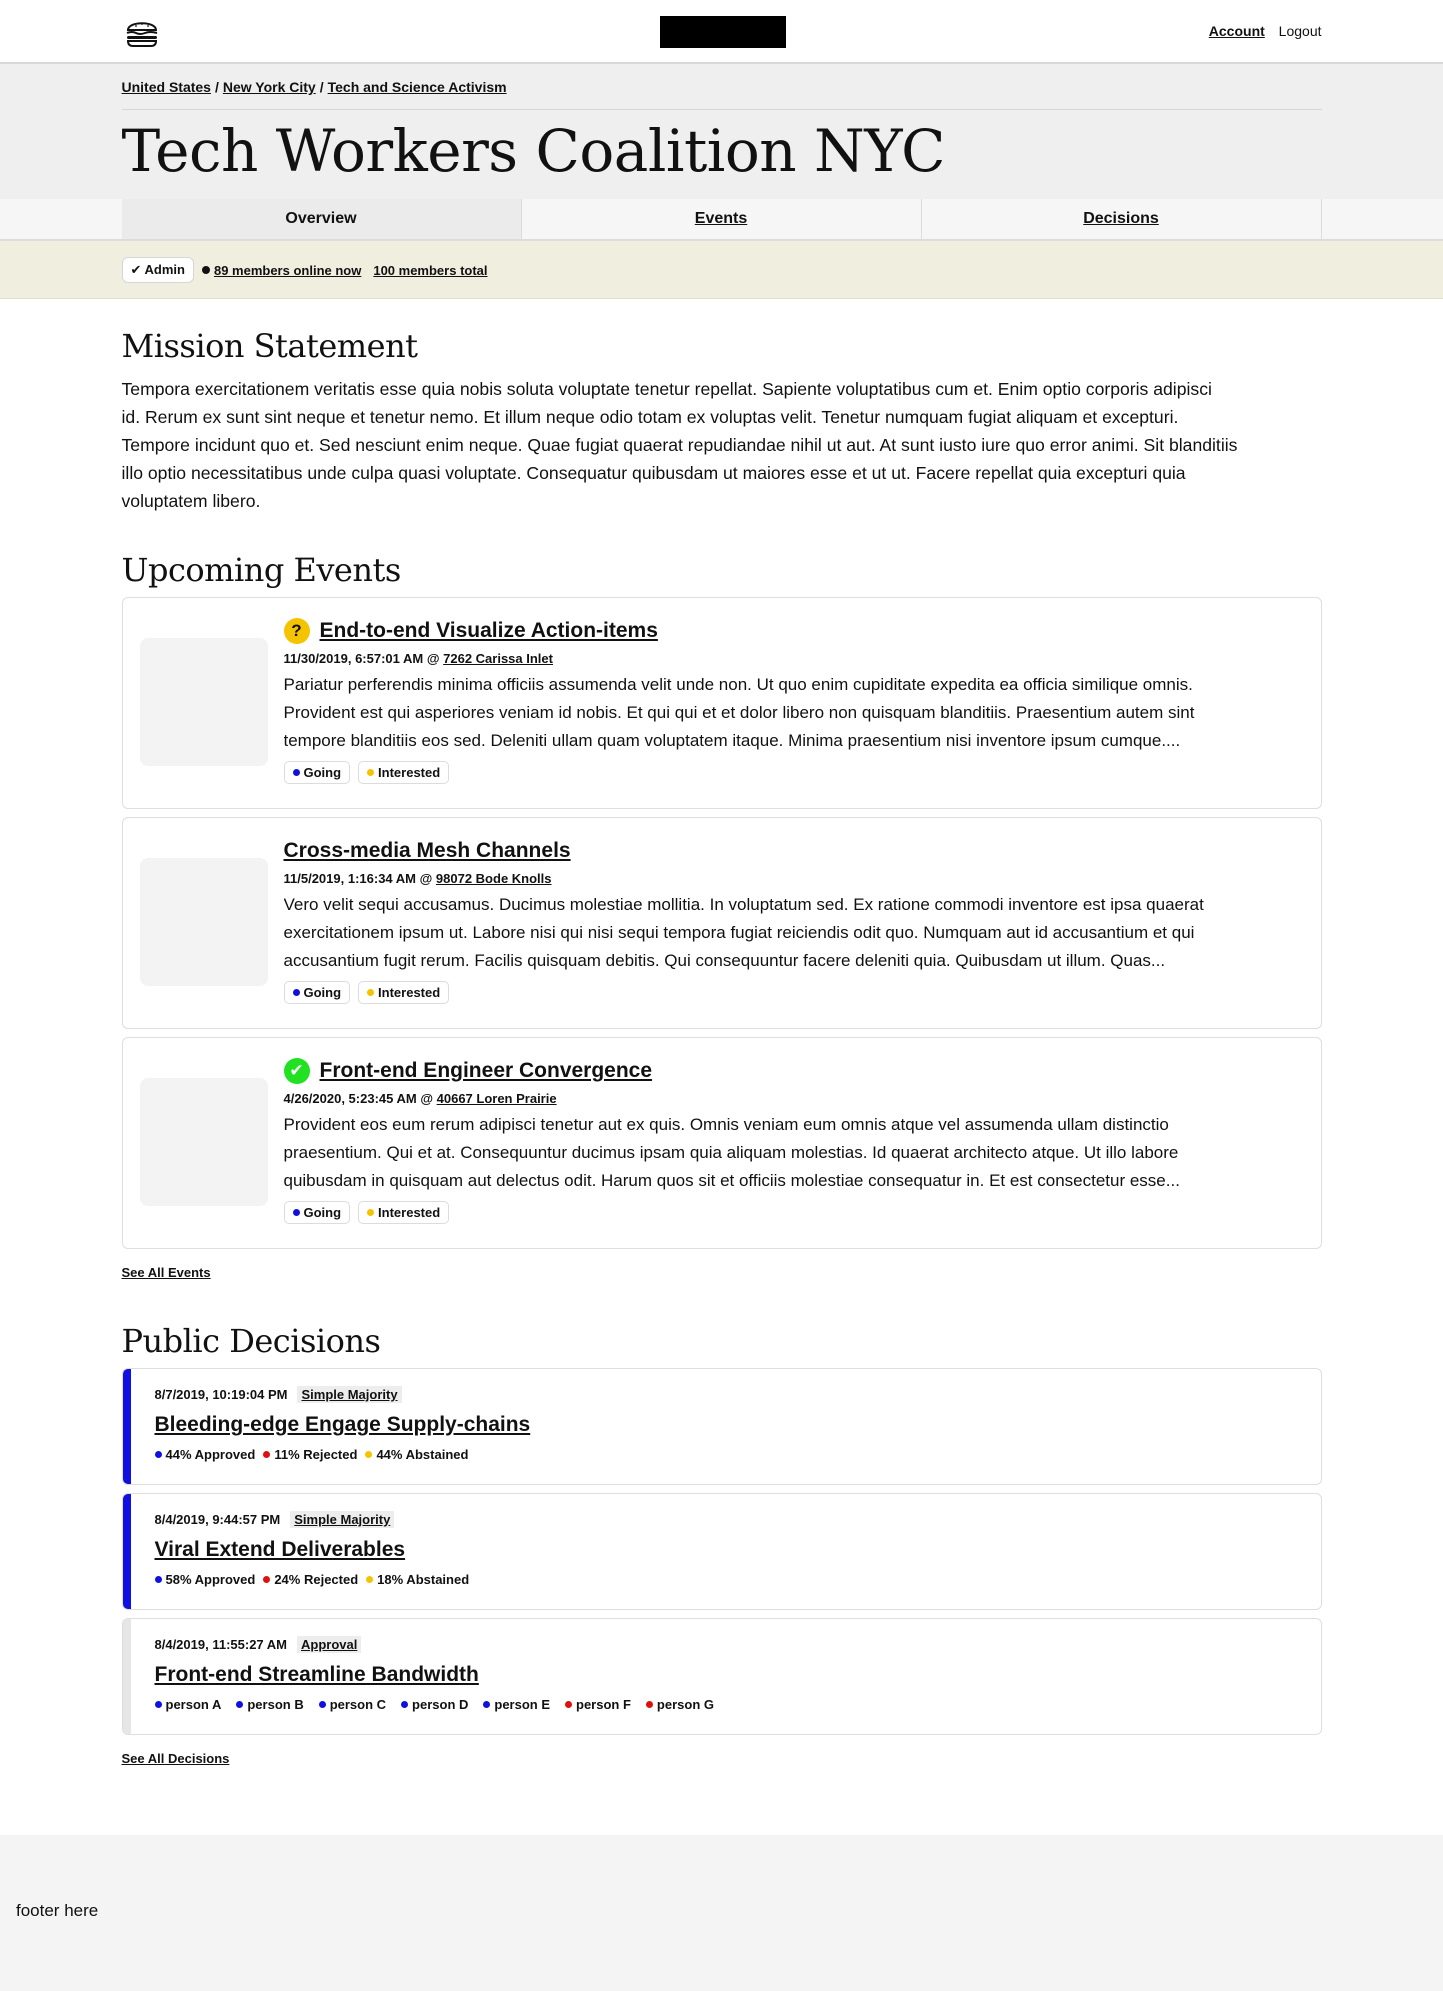 Image resolution: width=1443 pixels, height=1991 pixels. I want to click on tab-decisions: Decisions, so click(1122, 219).